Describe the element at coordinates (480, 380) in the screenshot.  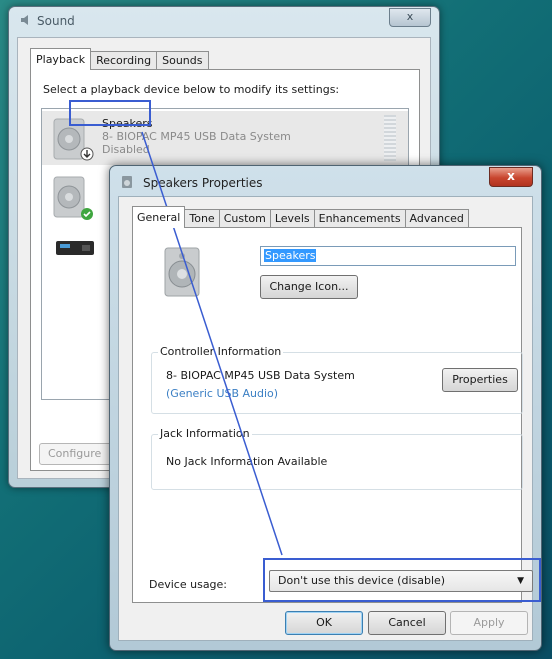
I see `properties-button: Properties` at that location.